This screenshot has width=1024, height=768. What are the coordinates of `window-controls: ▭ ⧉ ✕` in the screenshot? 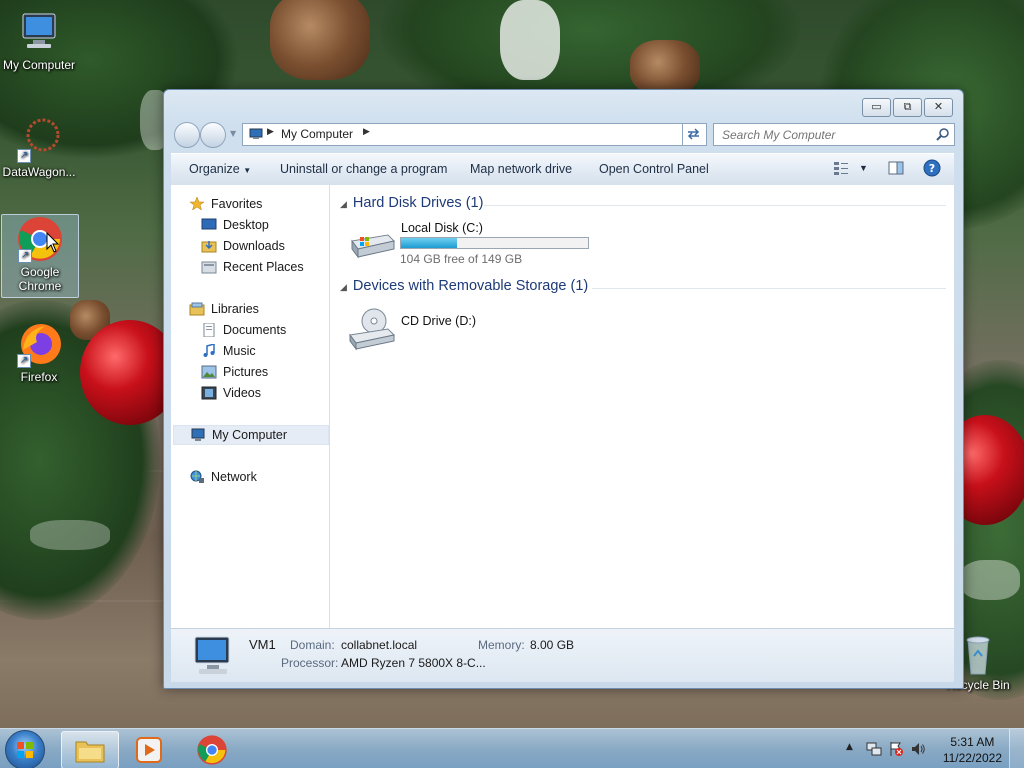 It's located at (907, 107).